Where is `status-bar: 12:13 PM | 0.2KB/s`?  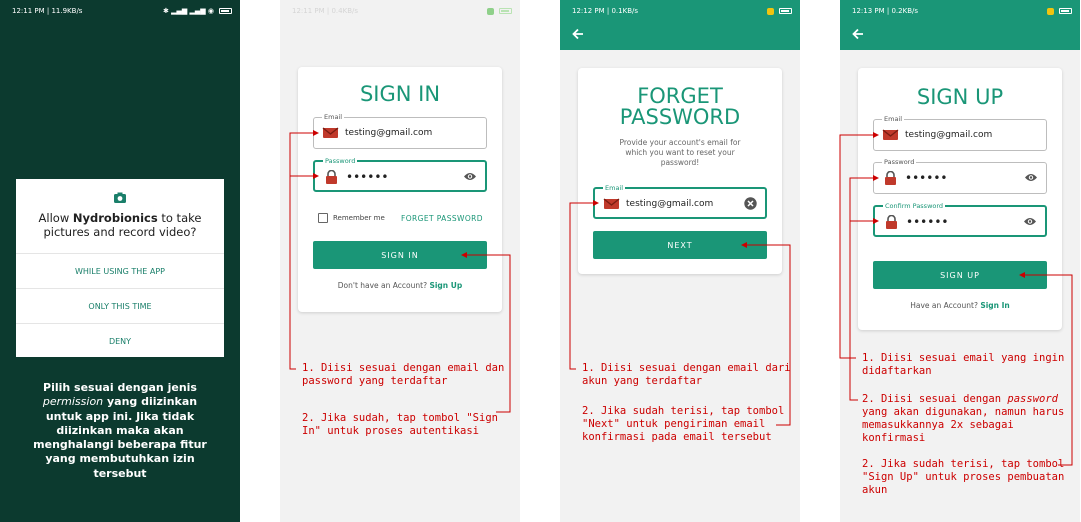
status-bar: 12:13 PM | 0.2KB/s is located at coordinates (960, 11).